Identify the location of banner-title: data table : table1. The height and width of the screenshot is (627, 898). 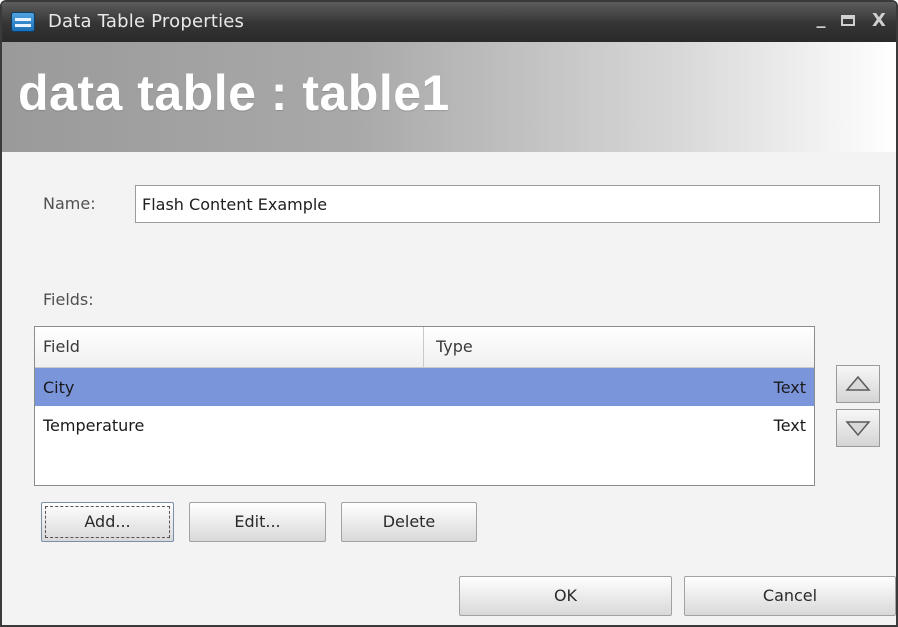
(234, 93).